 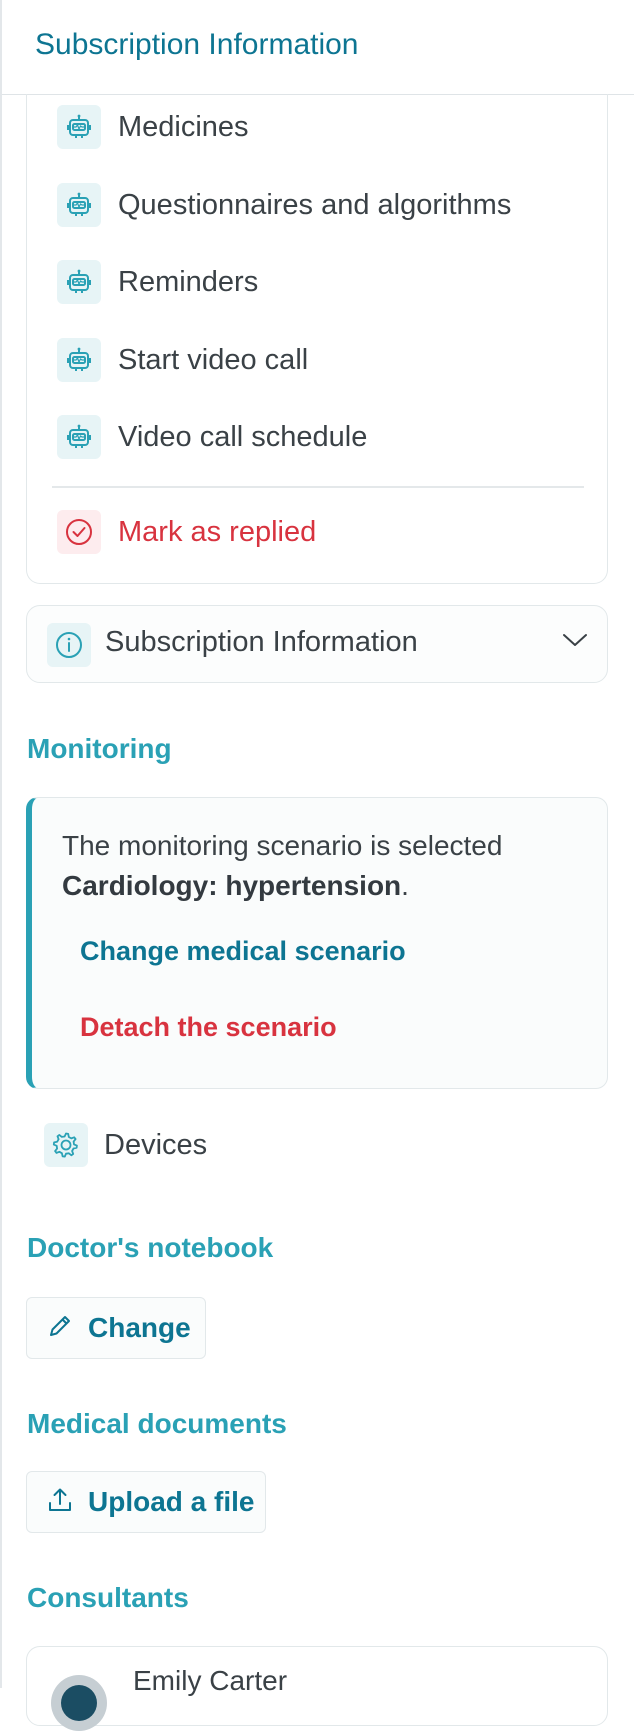 What do you see at coordinates (99, 748) in the screenshot?
I see `monitoring-title: Monitoring` at bounding box center [99, 748].